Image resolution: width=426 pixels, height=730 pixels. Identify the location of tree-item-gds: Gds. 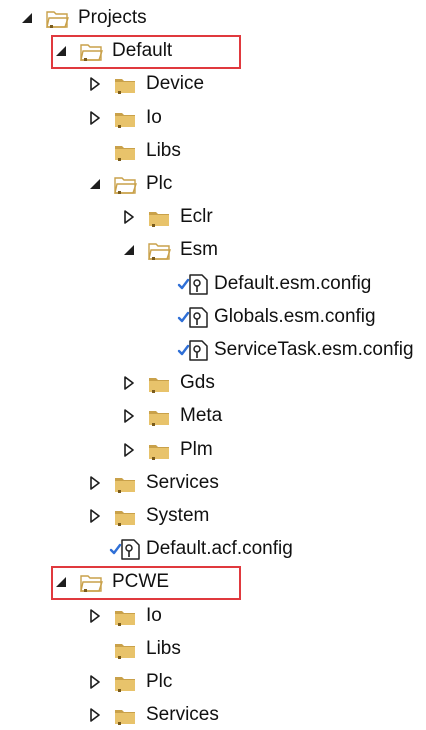
(213, 383).